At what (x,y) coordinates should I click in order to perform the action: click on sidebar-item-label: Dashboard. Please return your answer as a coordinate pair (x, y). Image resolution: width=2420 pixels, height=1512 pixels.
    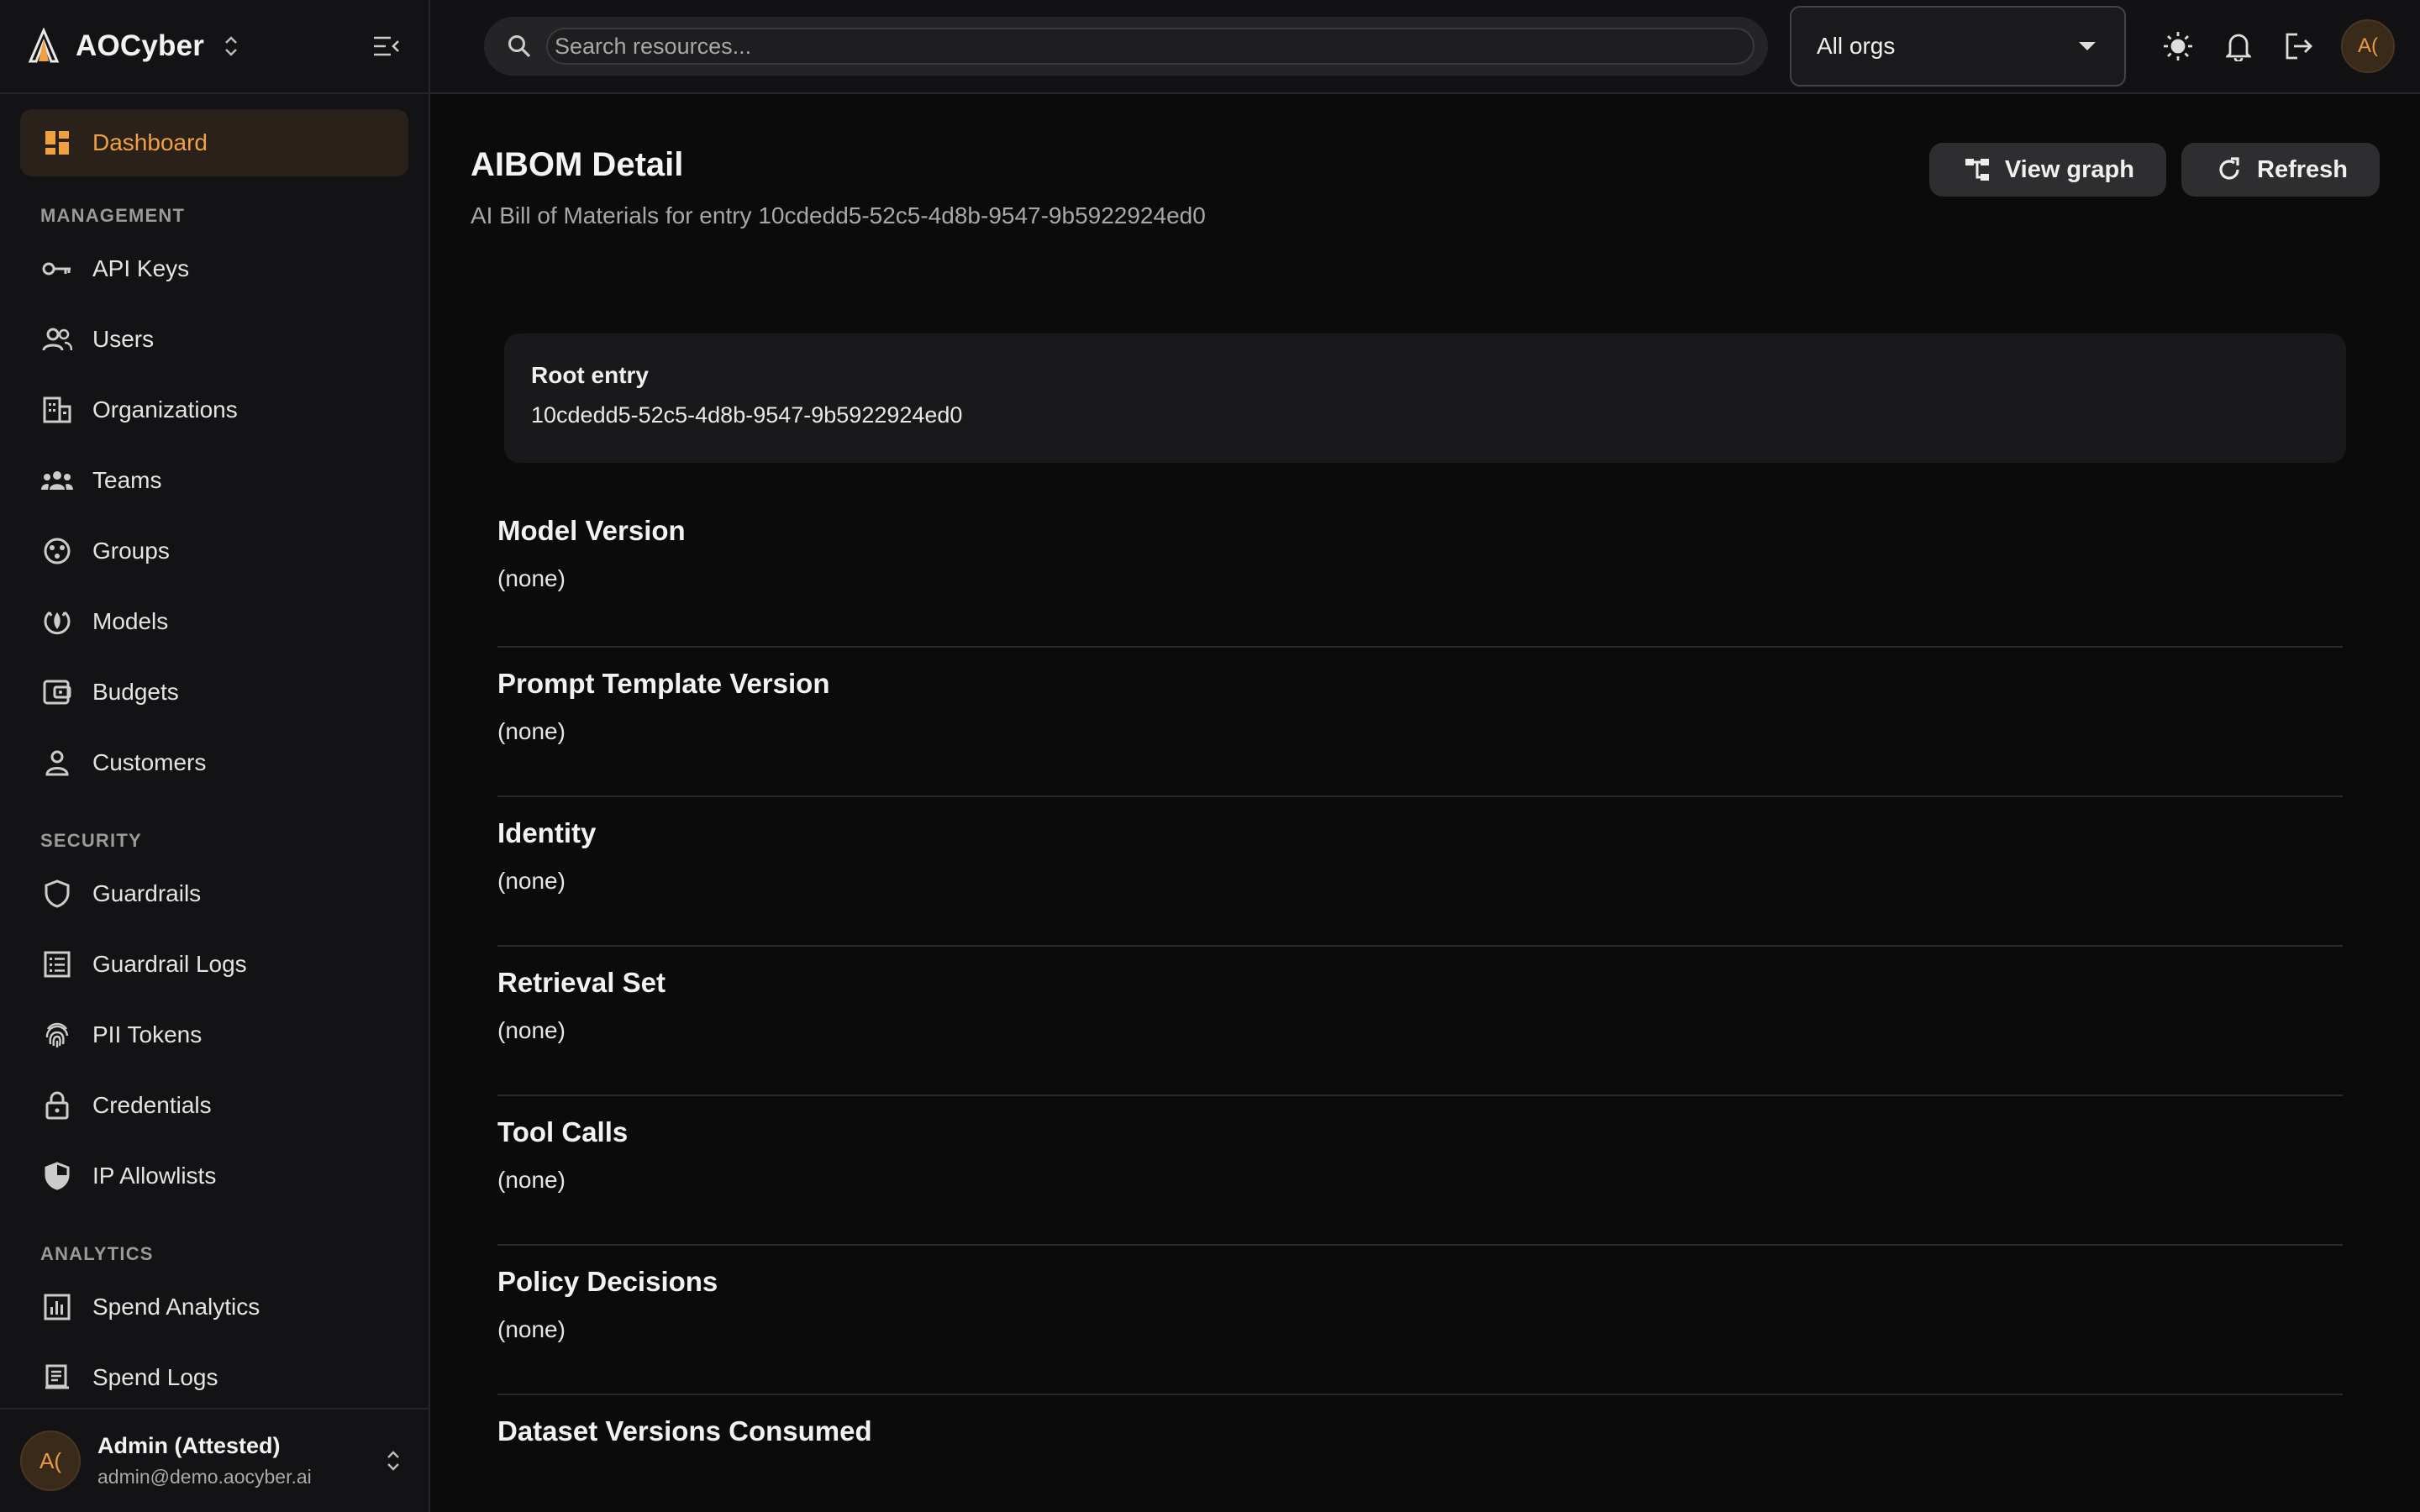
    Looking at the image, I should click on (150, 142).